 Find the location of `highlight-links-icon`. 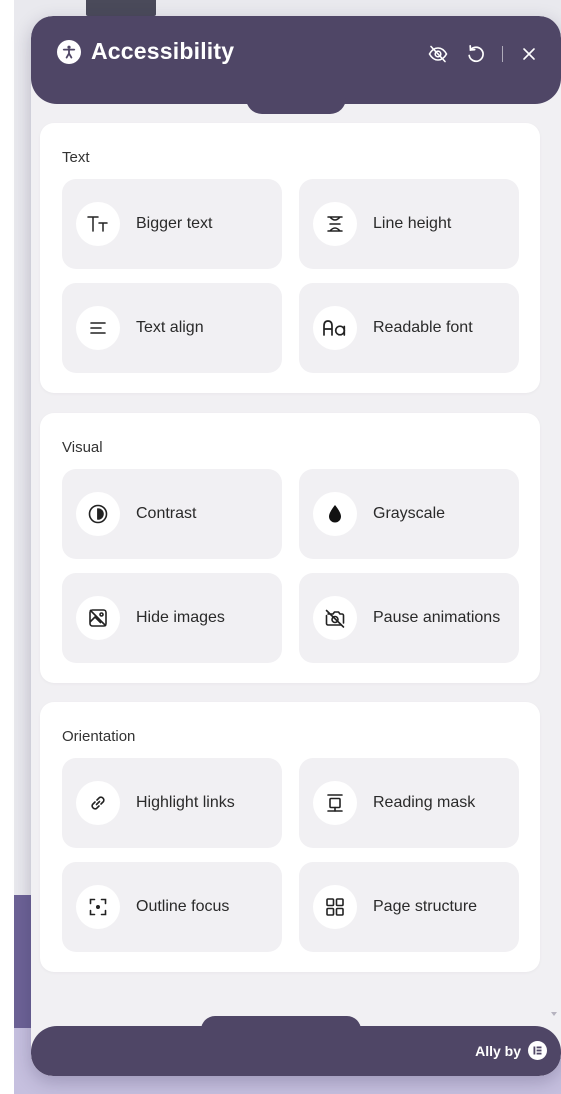

highlight-links-icon is located at coordinates (98, 803).